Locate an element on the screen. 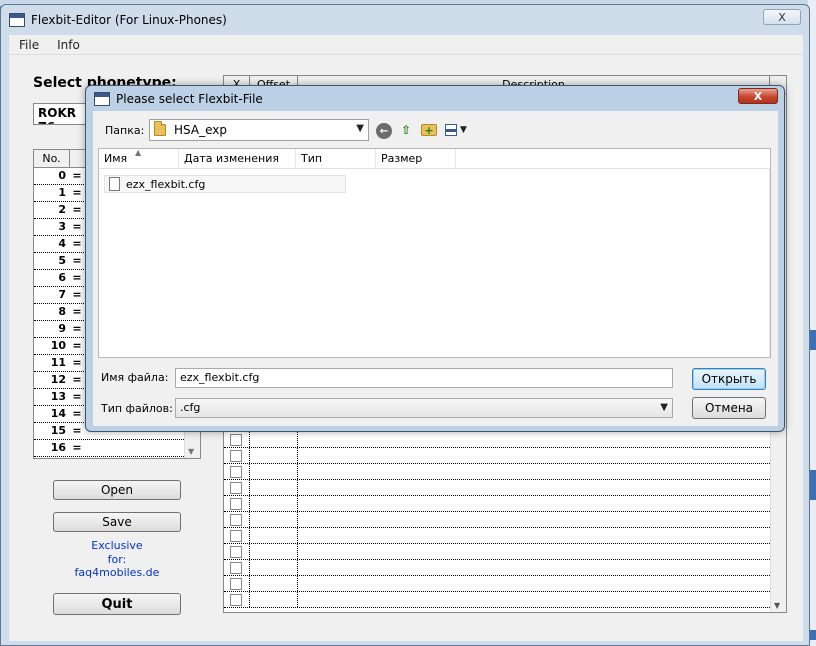  folder-icon is located at coordinates (160, 128).